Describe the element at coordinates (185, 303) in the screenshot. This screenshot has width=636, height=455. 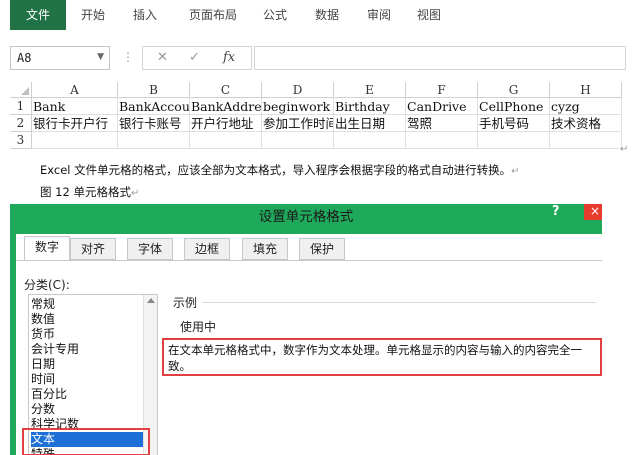
I see `sample-label: 示例` at that location.